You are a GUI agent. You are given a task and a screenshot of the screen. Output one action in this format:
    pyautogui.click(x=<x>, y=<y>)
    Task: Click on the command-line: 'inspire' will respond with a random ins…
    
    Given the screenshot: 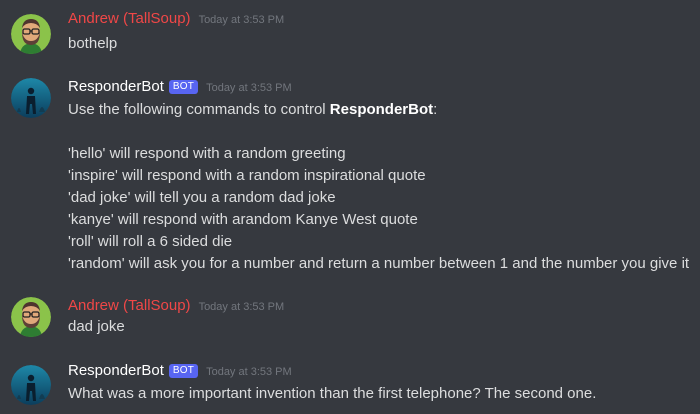 What is the action you would take?
    pyautogui.click(x=247, y=175)
    